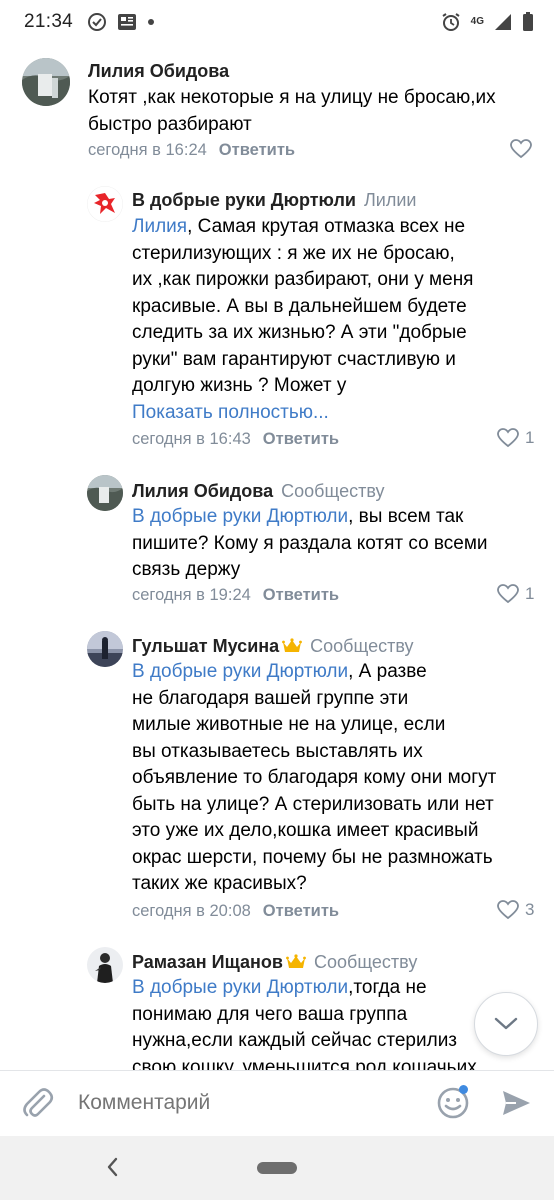 This screenshot has width=554, height=1200. What do you see at coordinates (299, 226) in the screenshot?
I see `comment-line: Лилия, Самая крутая отмазка всех не` at bounding box center [299, 226].